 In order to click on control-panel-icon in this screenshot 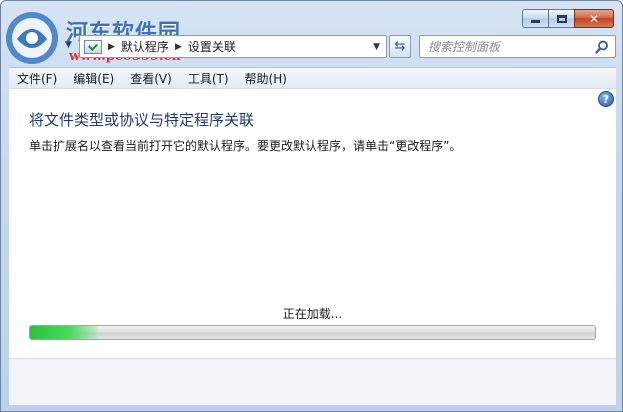, I will do `click(93, 46)`.